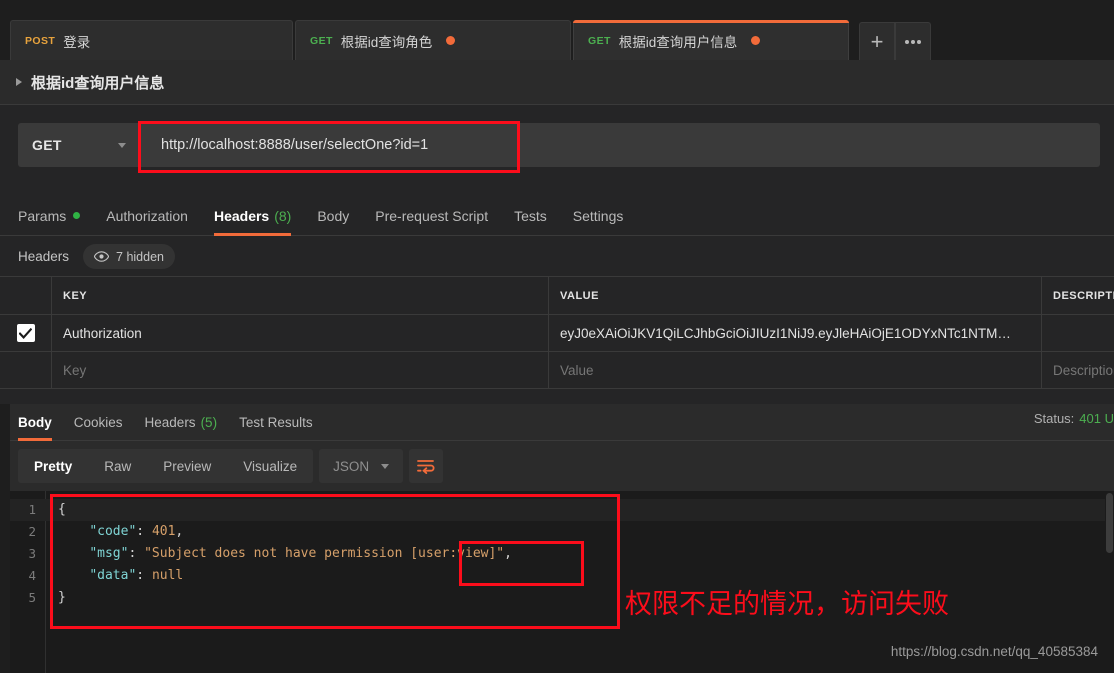  Describe the element at coordinates (79, 145) in the screenshot. I see `http-method-select: GET` at that location.